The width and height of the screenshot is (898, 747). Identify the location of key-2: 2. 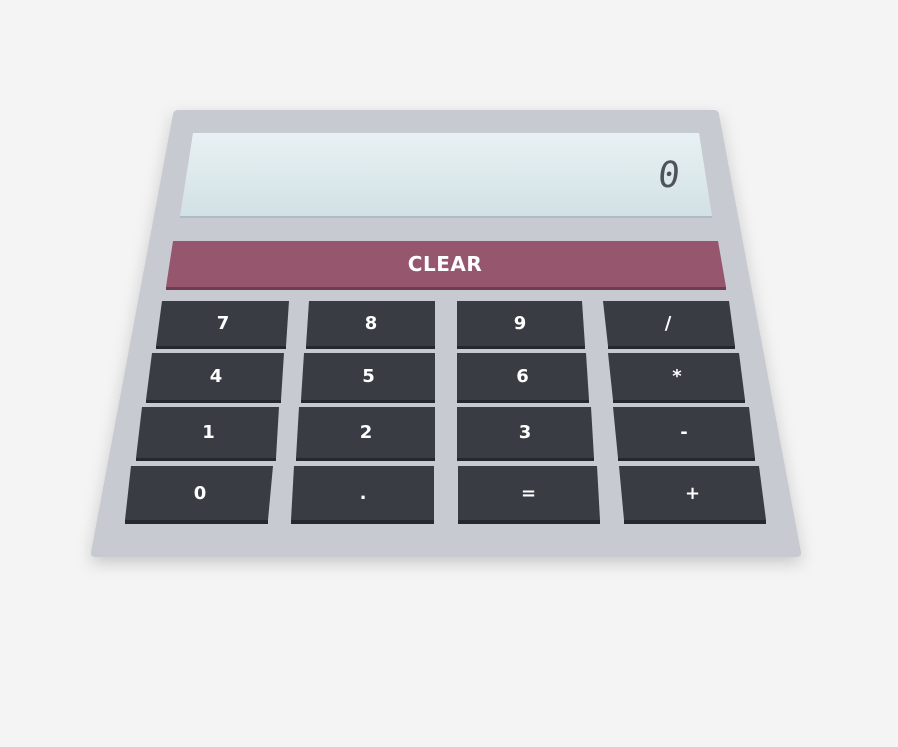
(366, 432).